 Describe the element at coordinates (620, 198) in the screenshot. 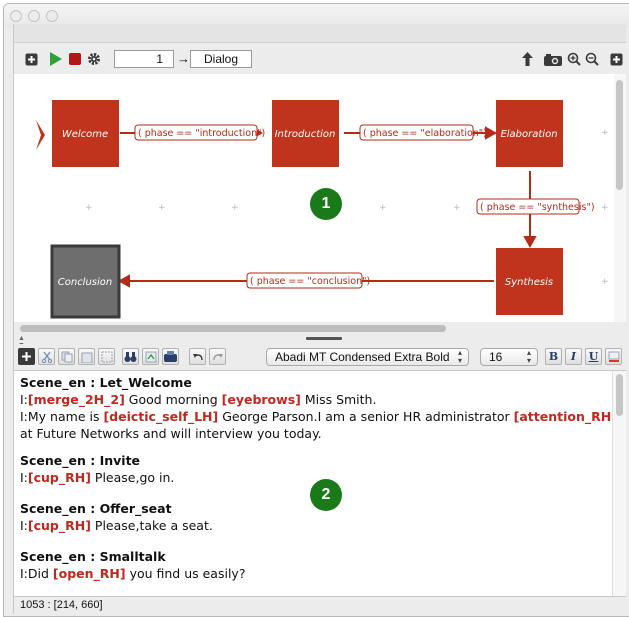

I see `canvas-vertical-scrollbar` at that location.